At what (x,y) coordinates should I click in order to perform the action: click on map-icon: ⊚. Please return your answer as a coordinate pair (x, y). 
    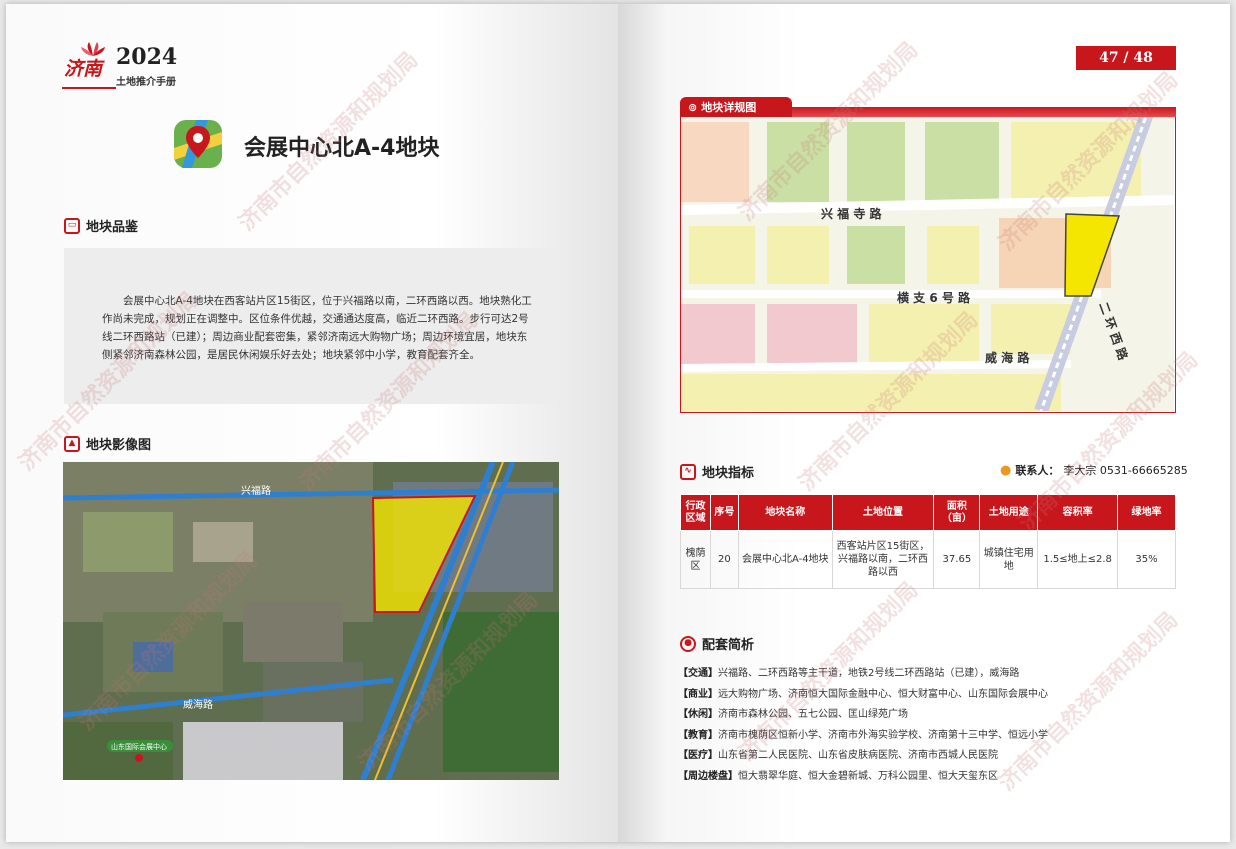
    Looking at the image, I should click on (693, 107).